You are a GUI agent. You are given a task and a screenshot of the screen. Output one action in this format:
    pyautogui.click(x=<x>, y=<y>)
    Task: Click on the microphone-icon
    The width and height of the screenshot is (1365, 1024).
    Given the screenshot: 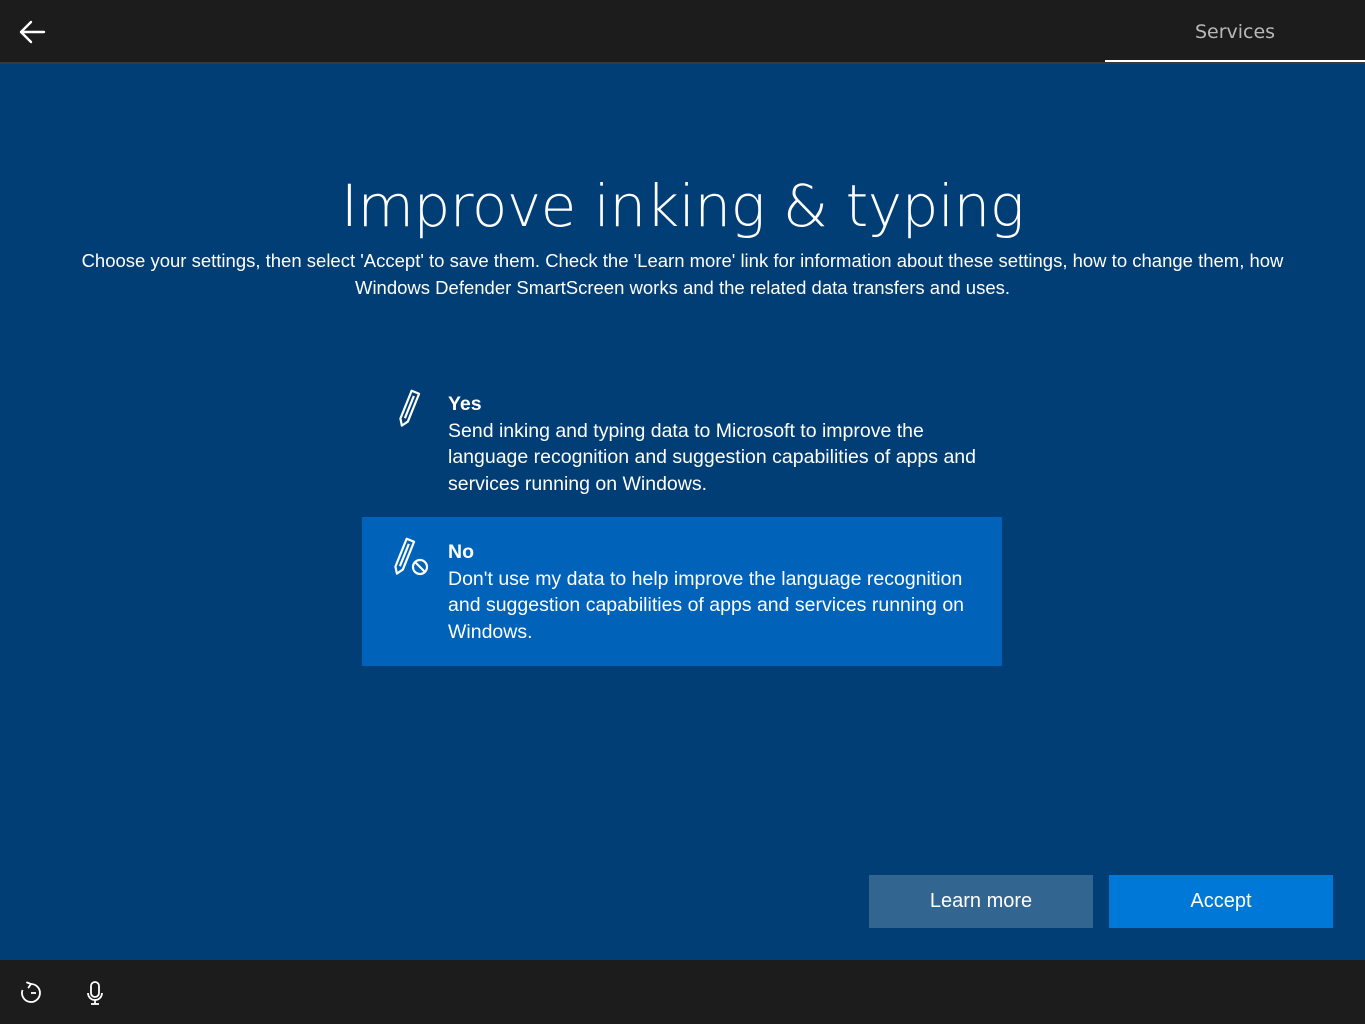 What is the action you would take?
    pyautogui.click(x=95, y=993)
    